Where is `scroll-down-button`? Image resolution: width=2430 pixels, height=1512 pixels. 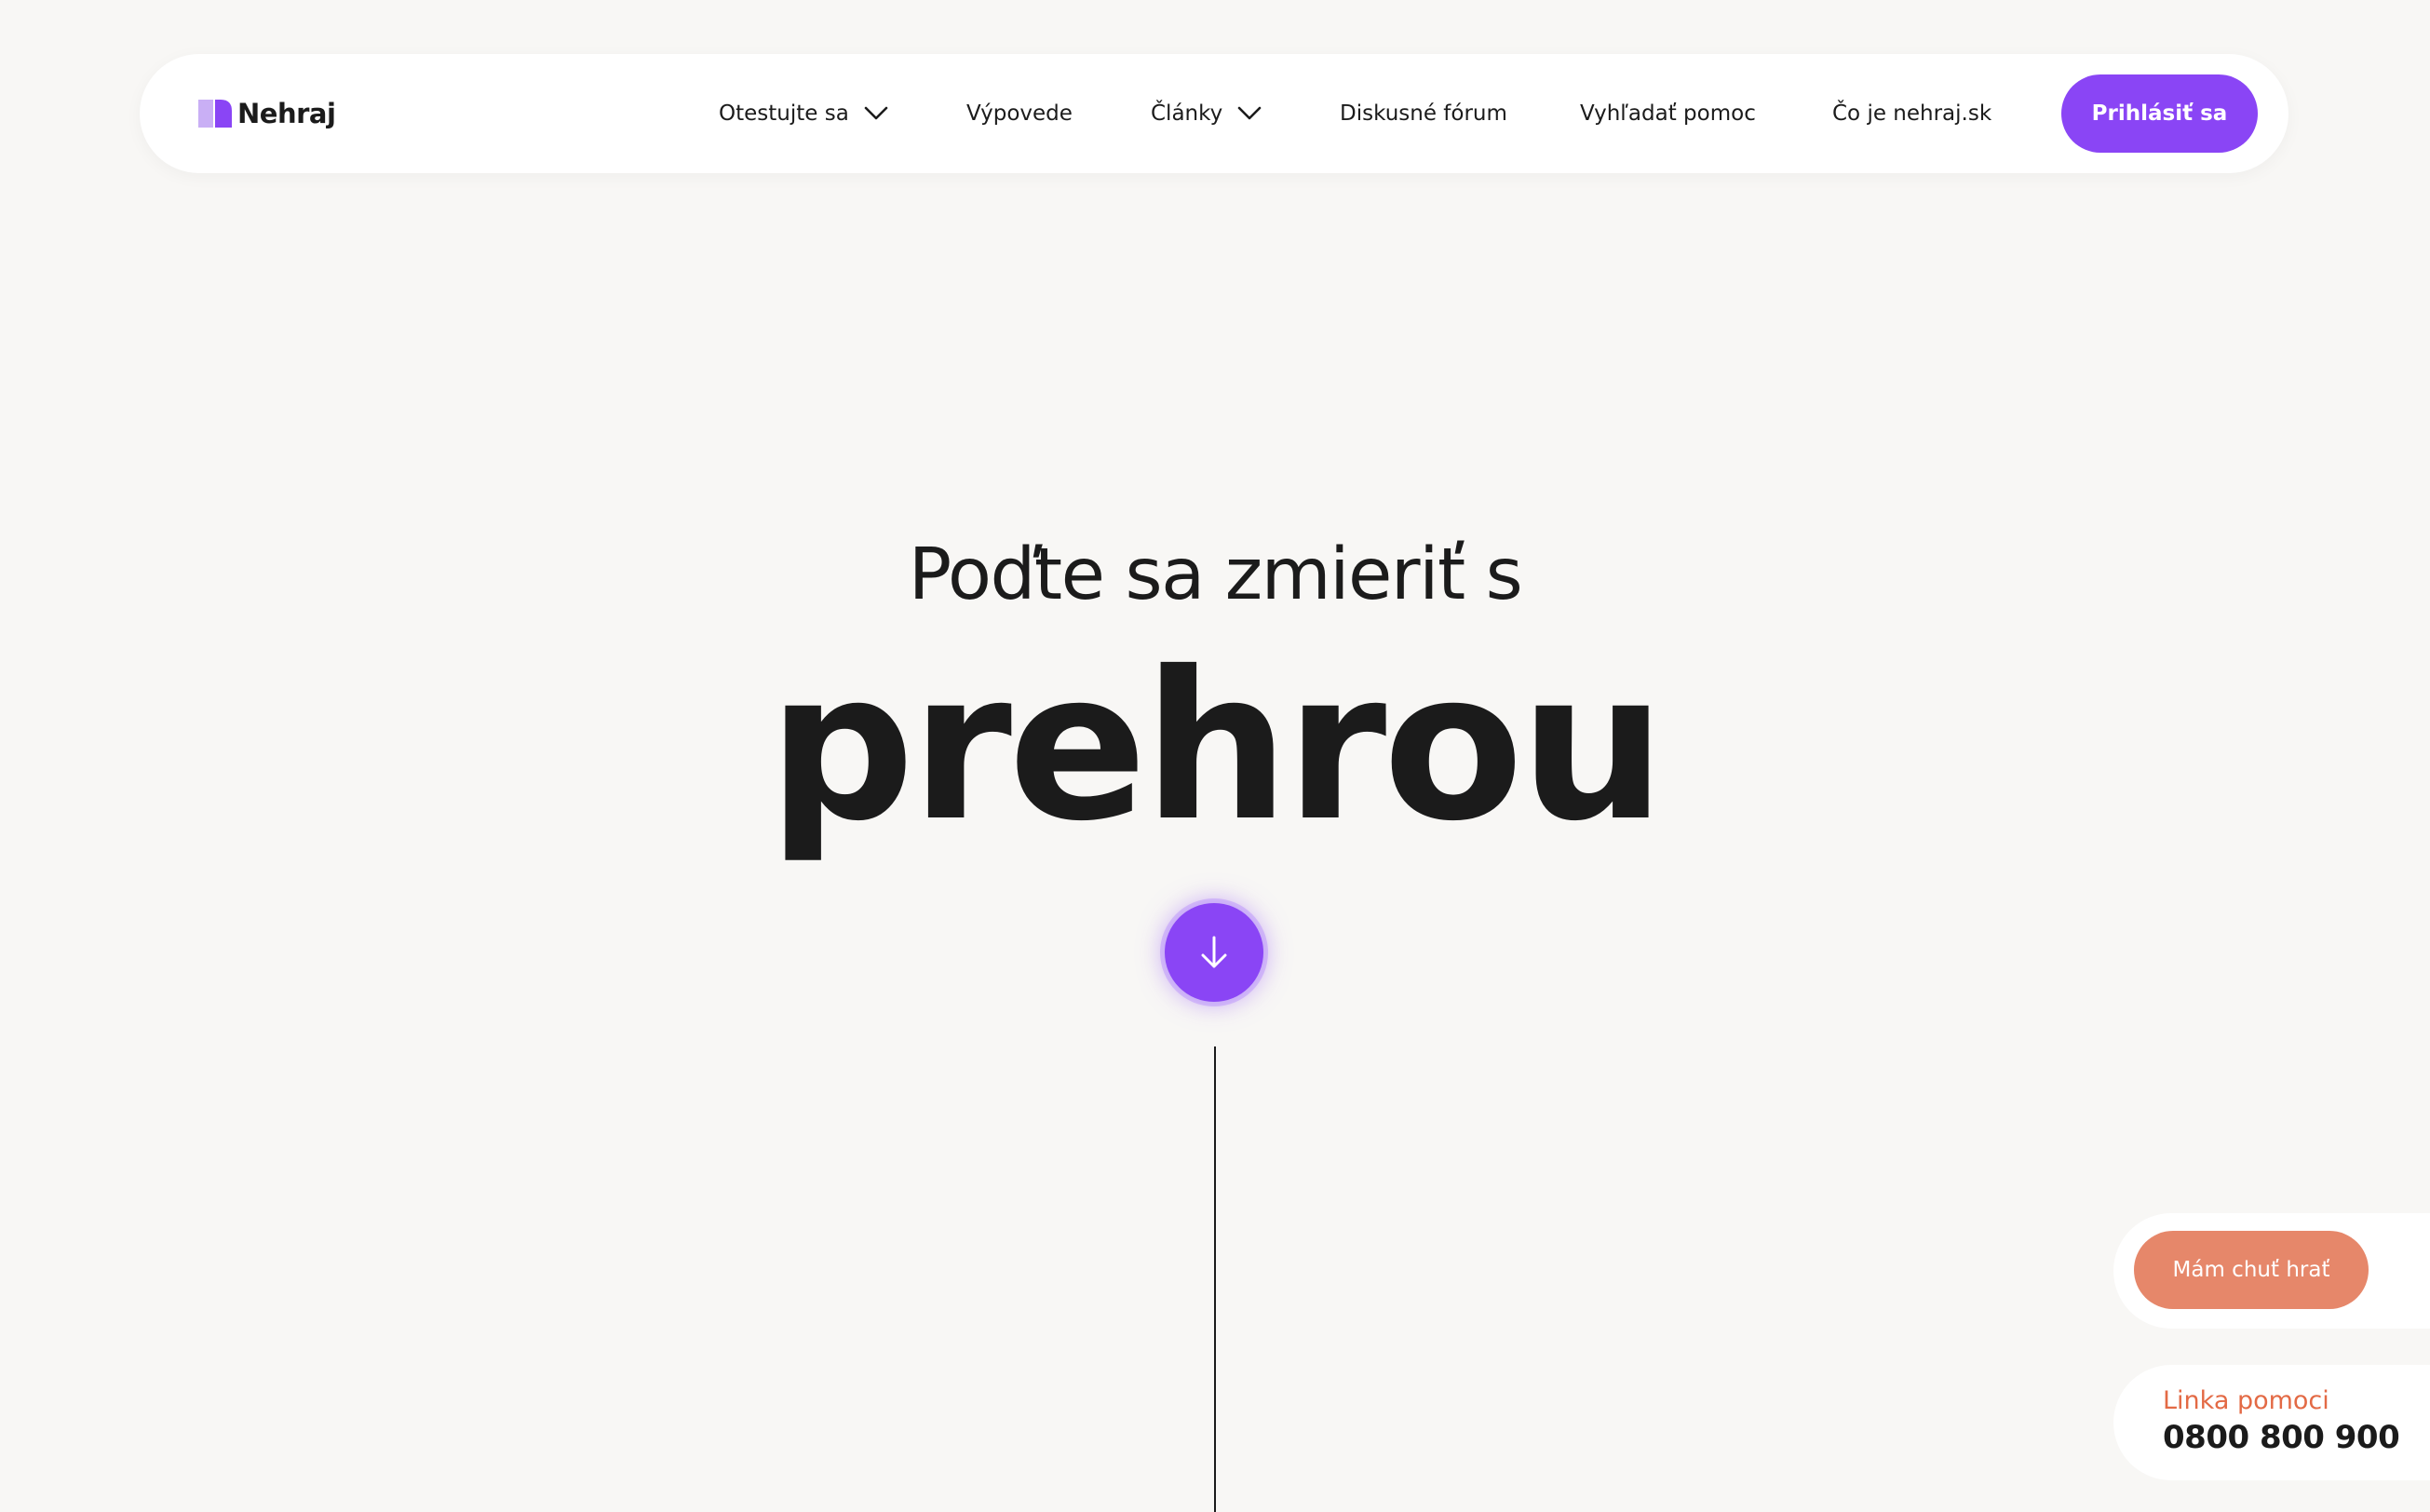 scroll-down-button is located at coordinates (1214, 953).